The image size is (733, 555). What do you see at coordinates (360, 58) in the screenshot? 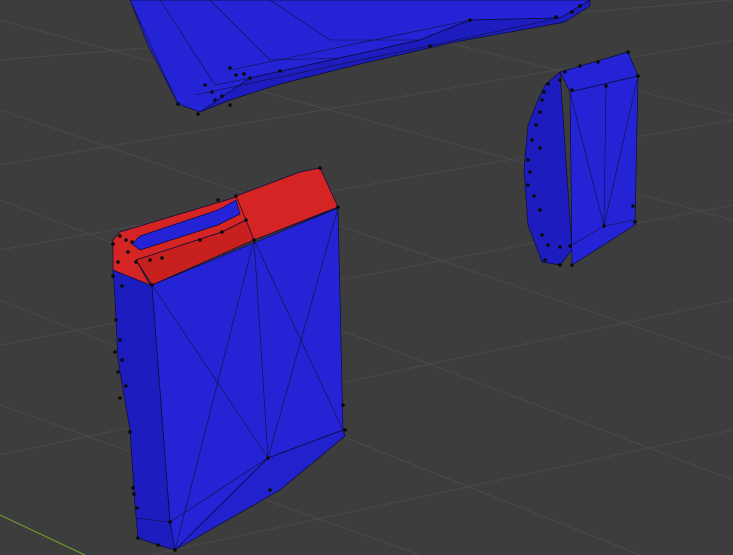
I see `top-mesh-piece` at bounding box center [360, 58].